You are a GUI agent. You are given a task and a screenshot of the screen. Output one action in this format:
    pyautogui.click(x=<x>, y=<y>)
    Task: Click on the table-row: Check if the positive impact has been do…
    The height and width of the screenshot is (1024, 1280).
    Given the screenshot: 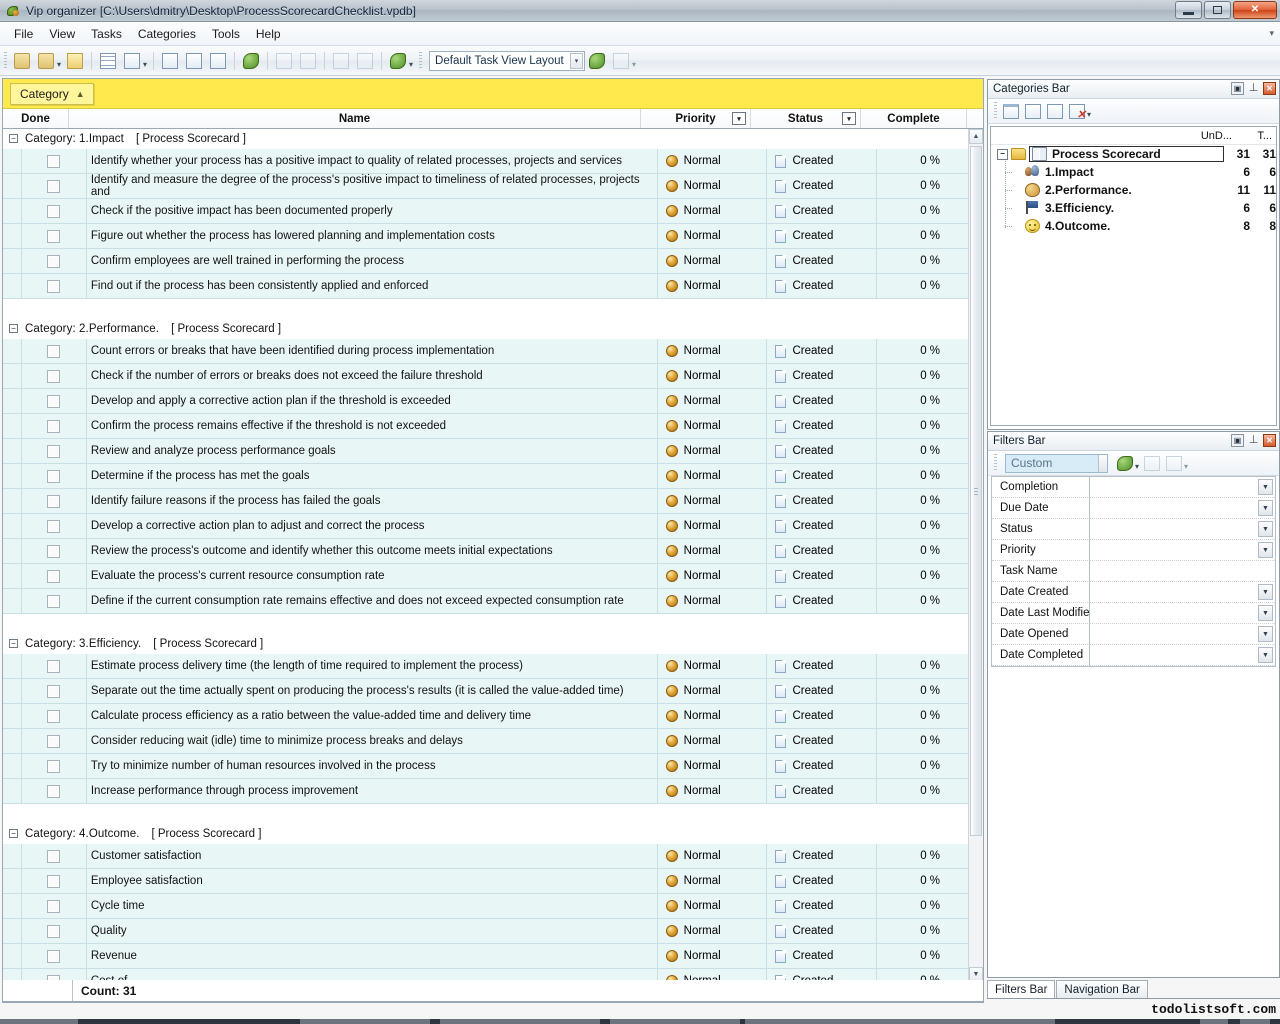 What is the action you would take?
    pyautogui.click(x=493, y=211)
    